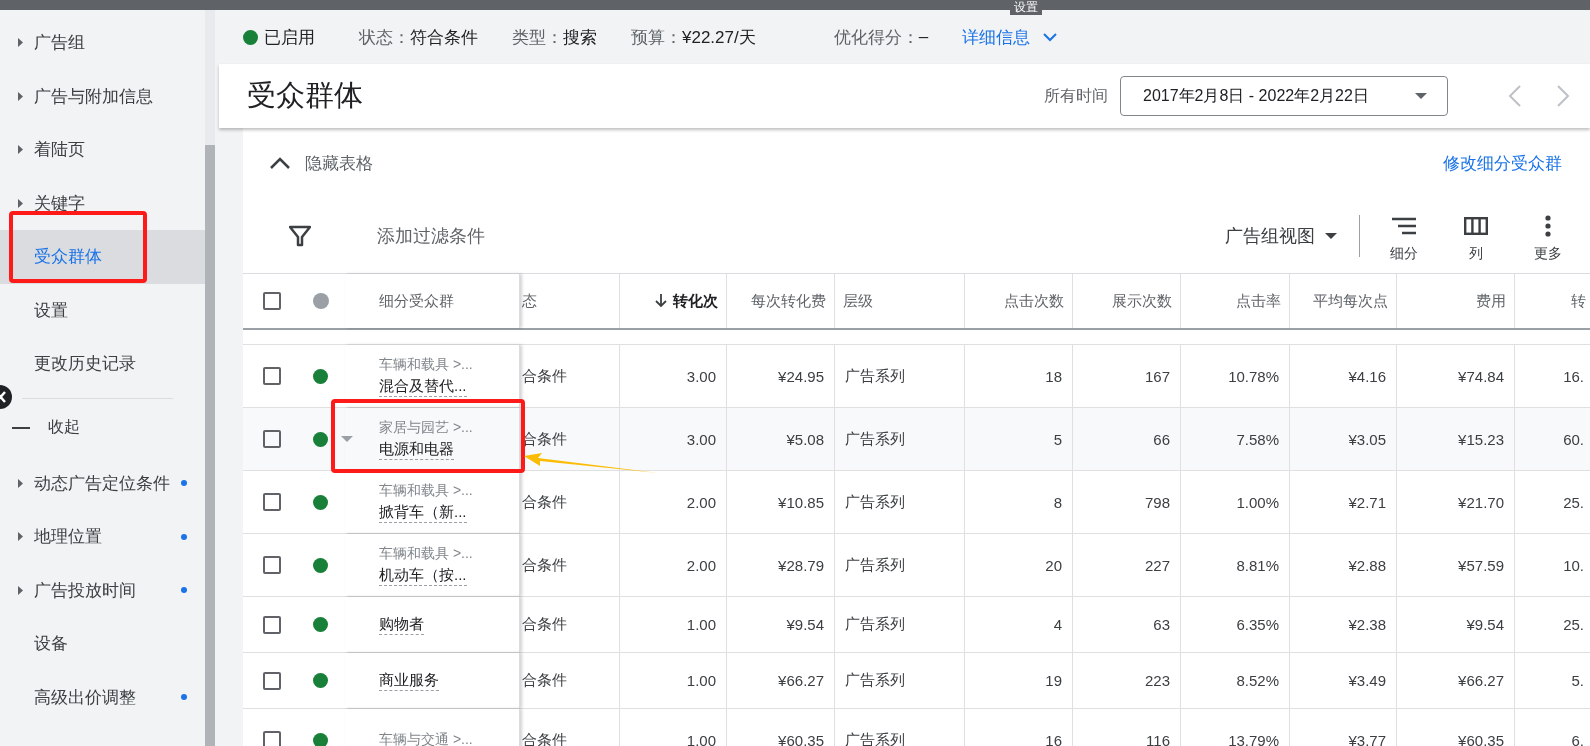 This screenshot has width=1590, height=746. I want to click on table-cell: 5, so click(1057, 439).